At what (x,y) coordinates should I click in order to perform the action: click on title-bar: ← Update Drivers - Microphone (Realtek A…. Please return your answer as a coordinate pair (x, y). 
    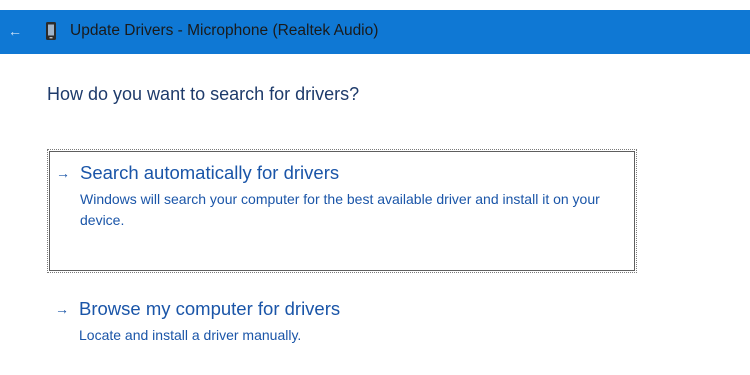
    Looking at the image, I should click on (375, 32).